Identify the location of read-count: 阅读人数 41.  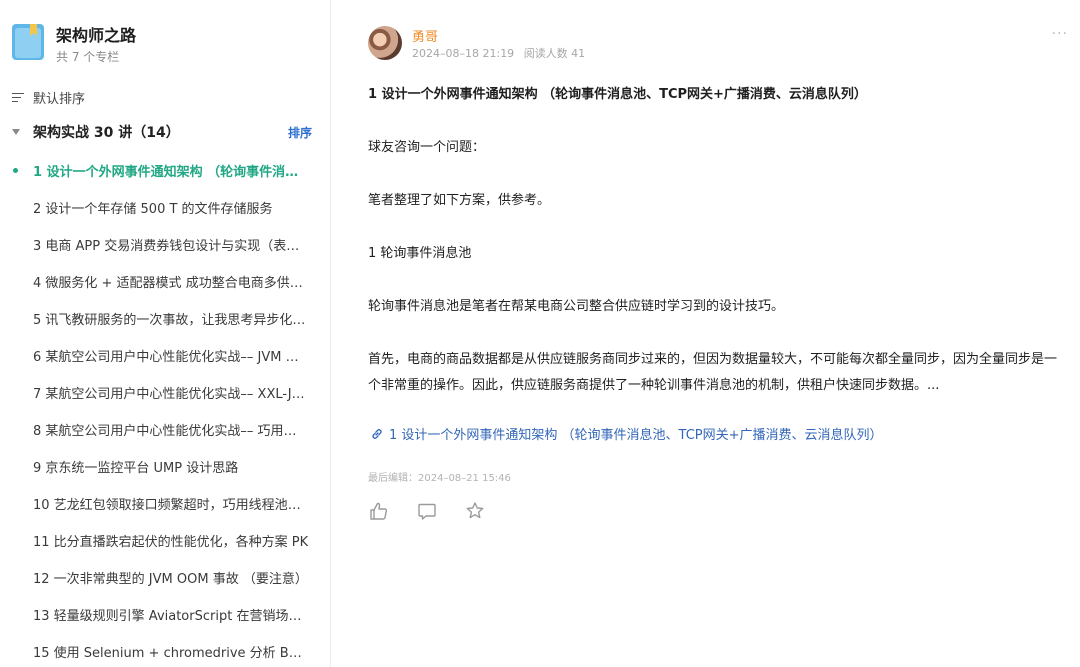
(554, 53).